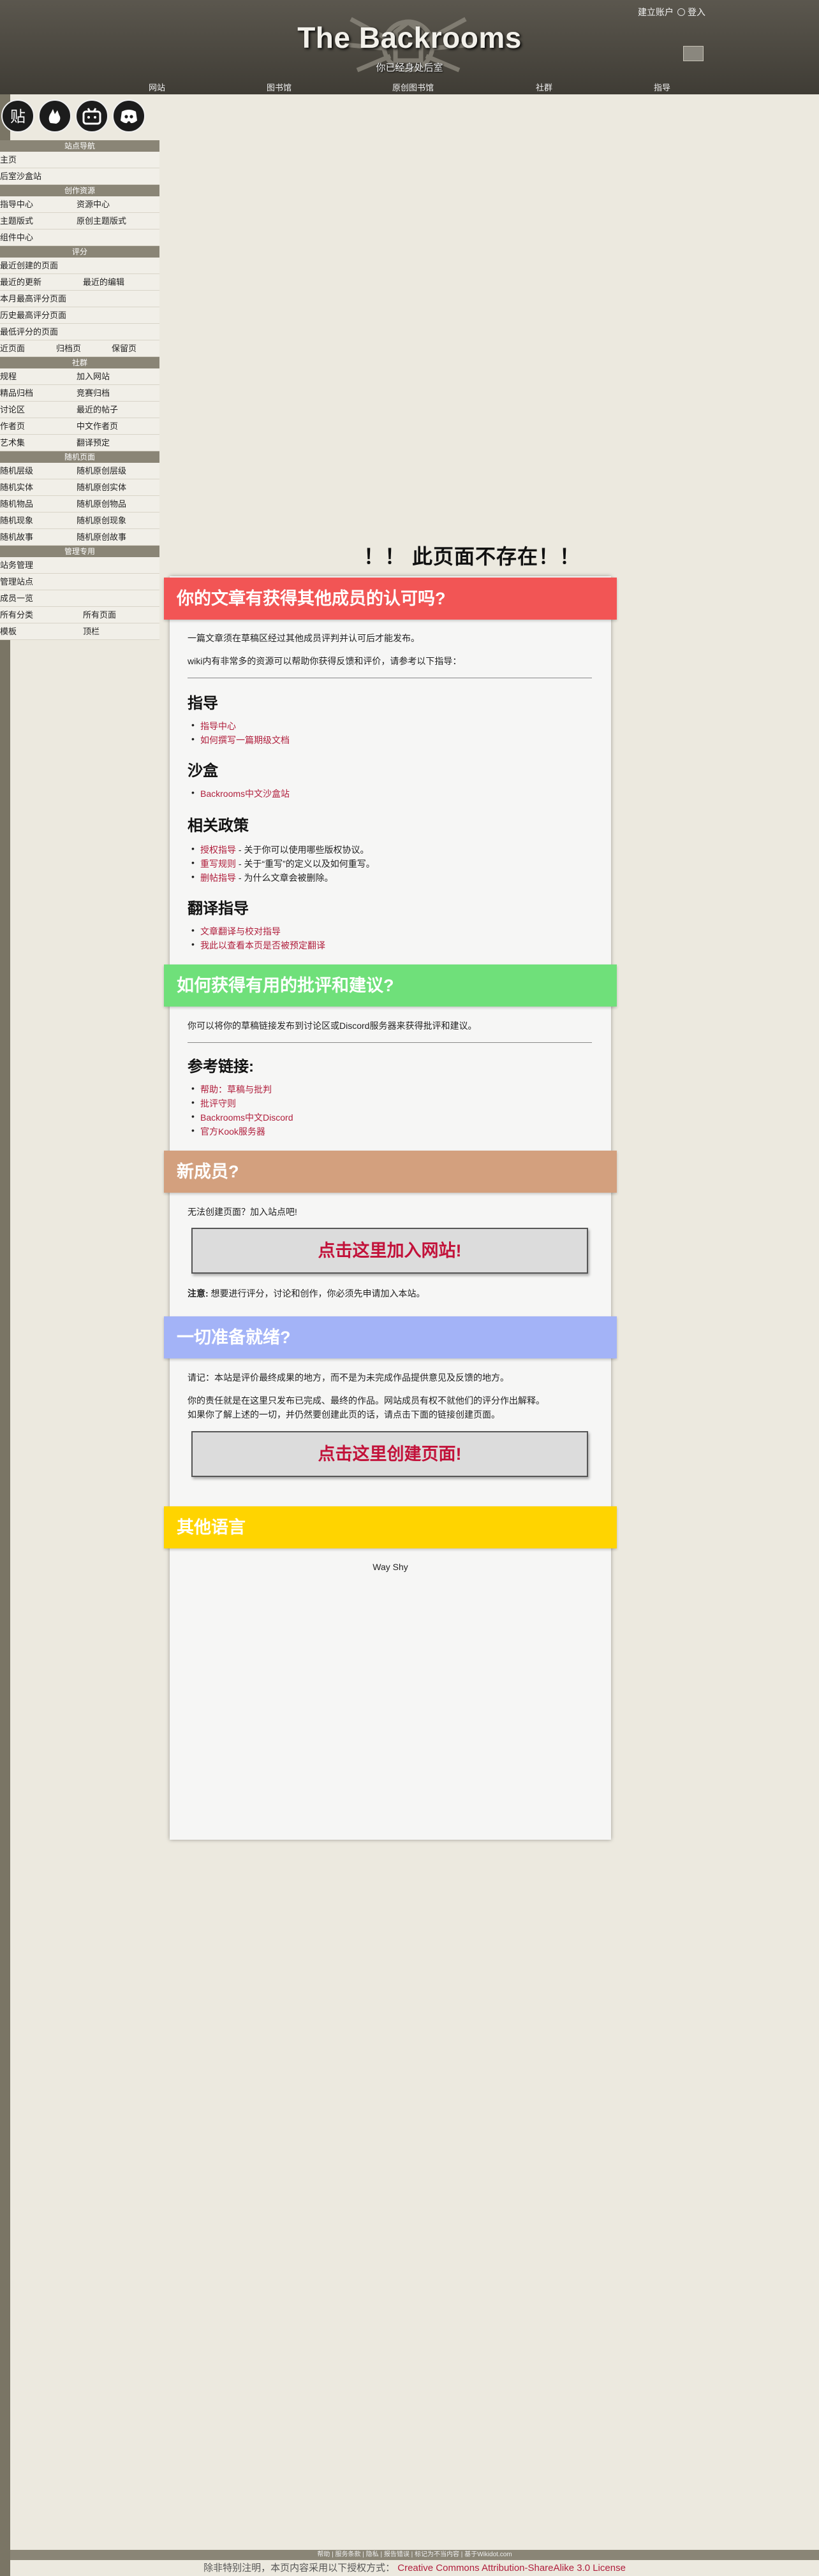  I want to click on sidebar-item-near: 近页面, so click(12, 348).